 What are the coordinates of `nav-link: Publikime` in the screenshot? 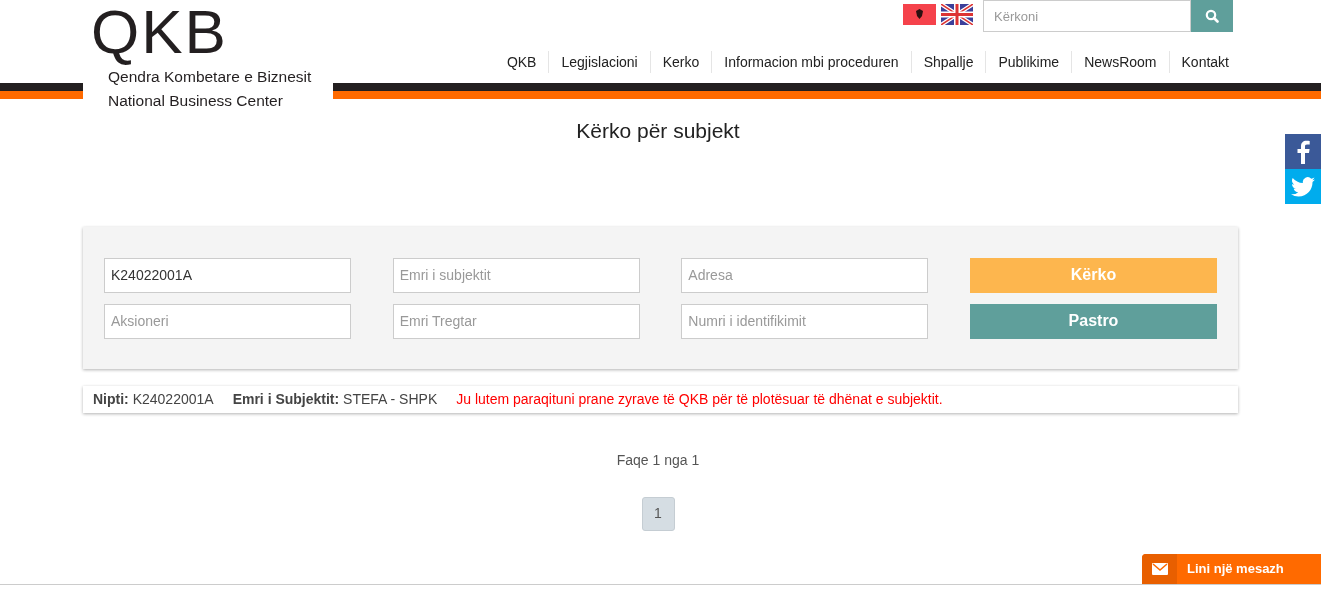 It's located at (1028, 62).